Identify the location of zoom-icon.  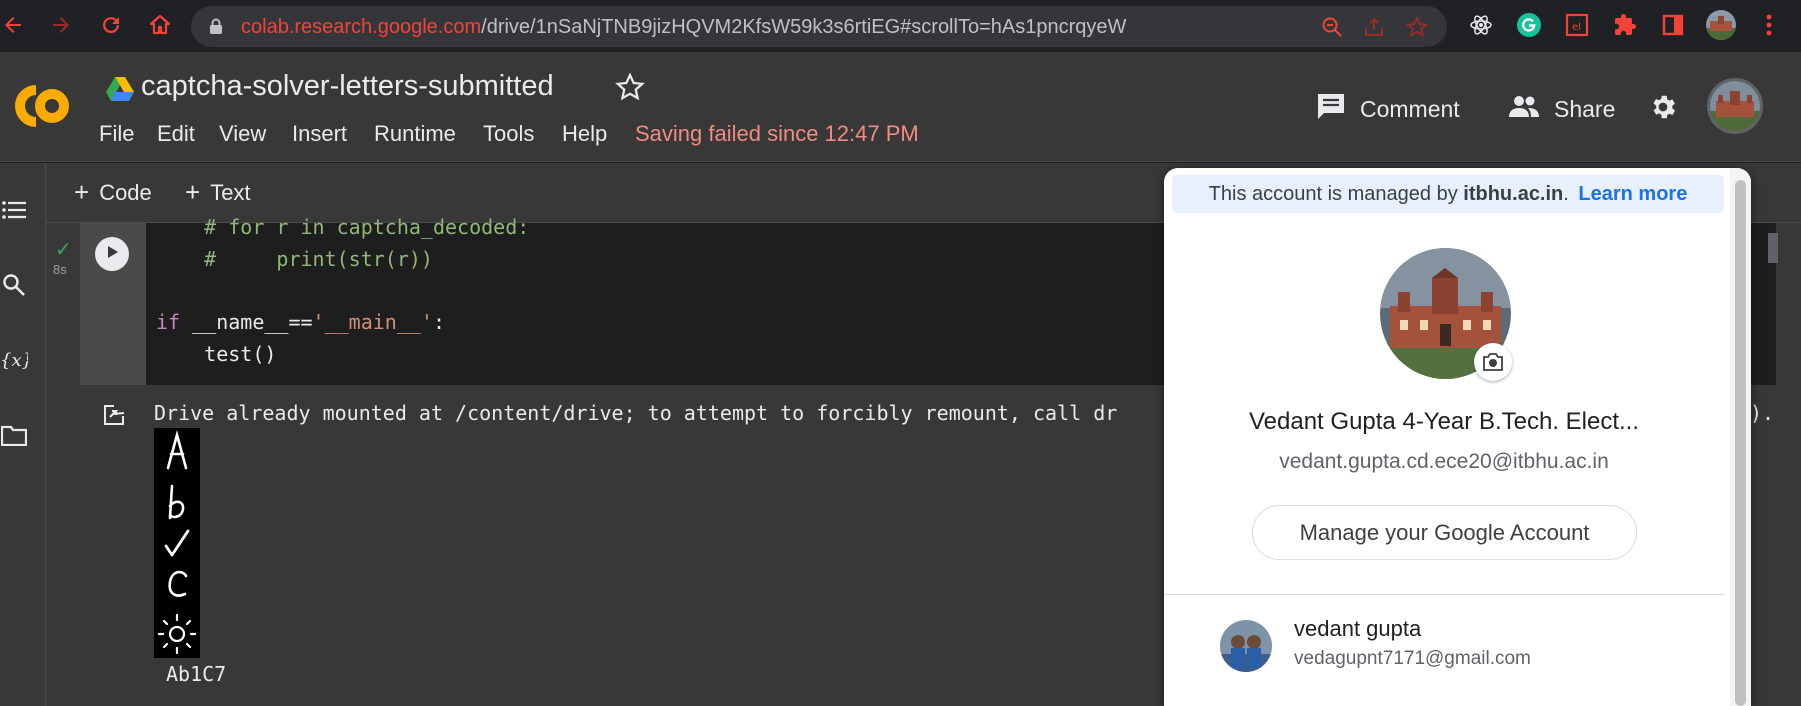
(1332, 27).